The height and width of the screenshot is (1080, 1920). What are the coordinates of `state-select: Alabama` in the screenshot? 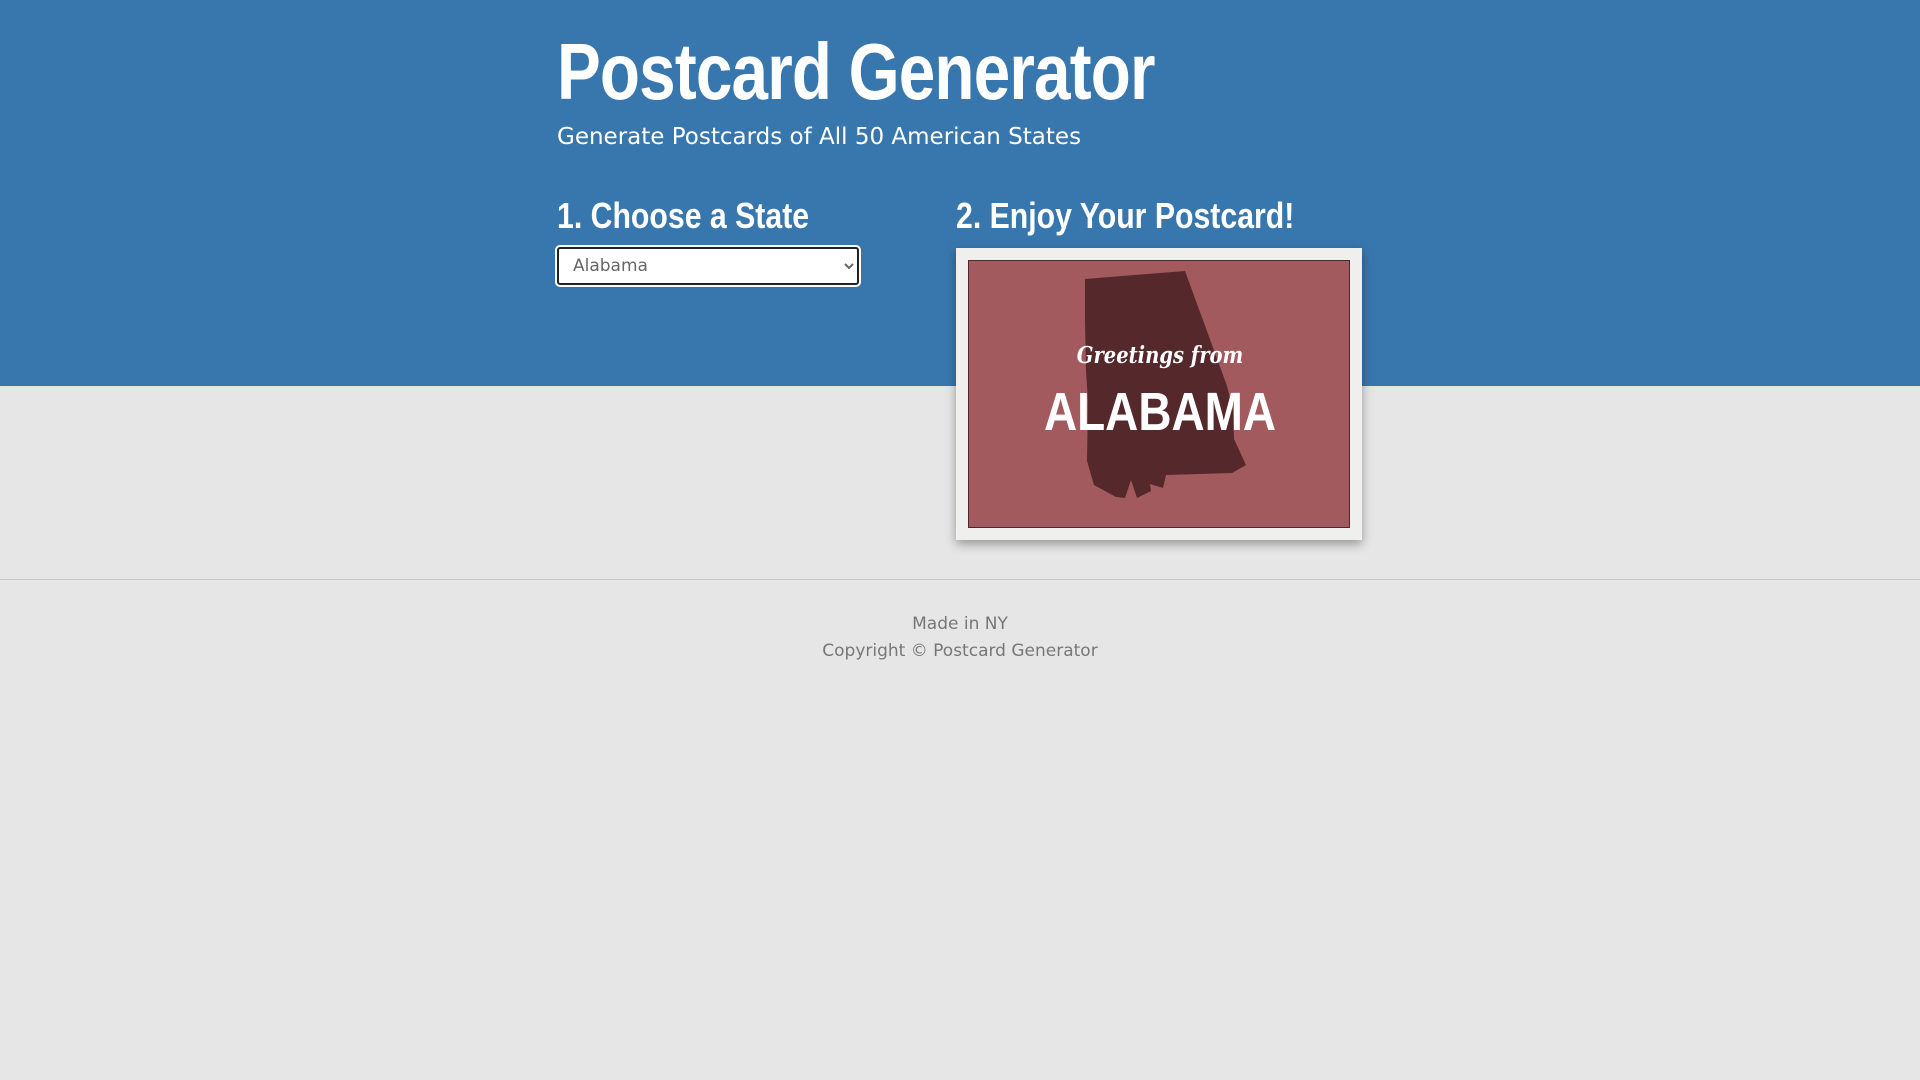 It's located at (708, 266).